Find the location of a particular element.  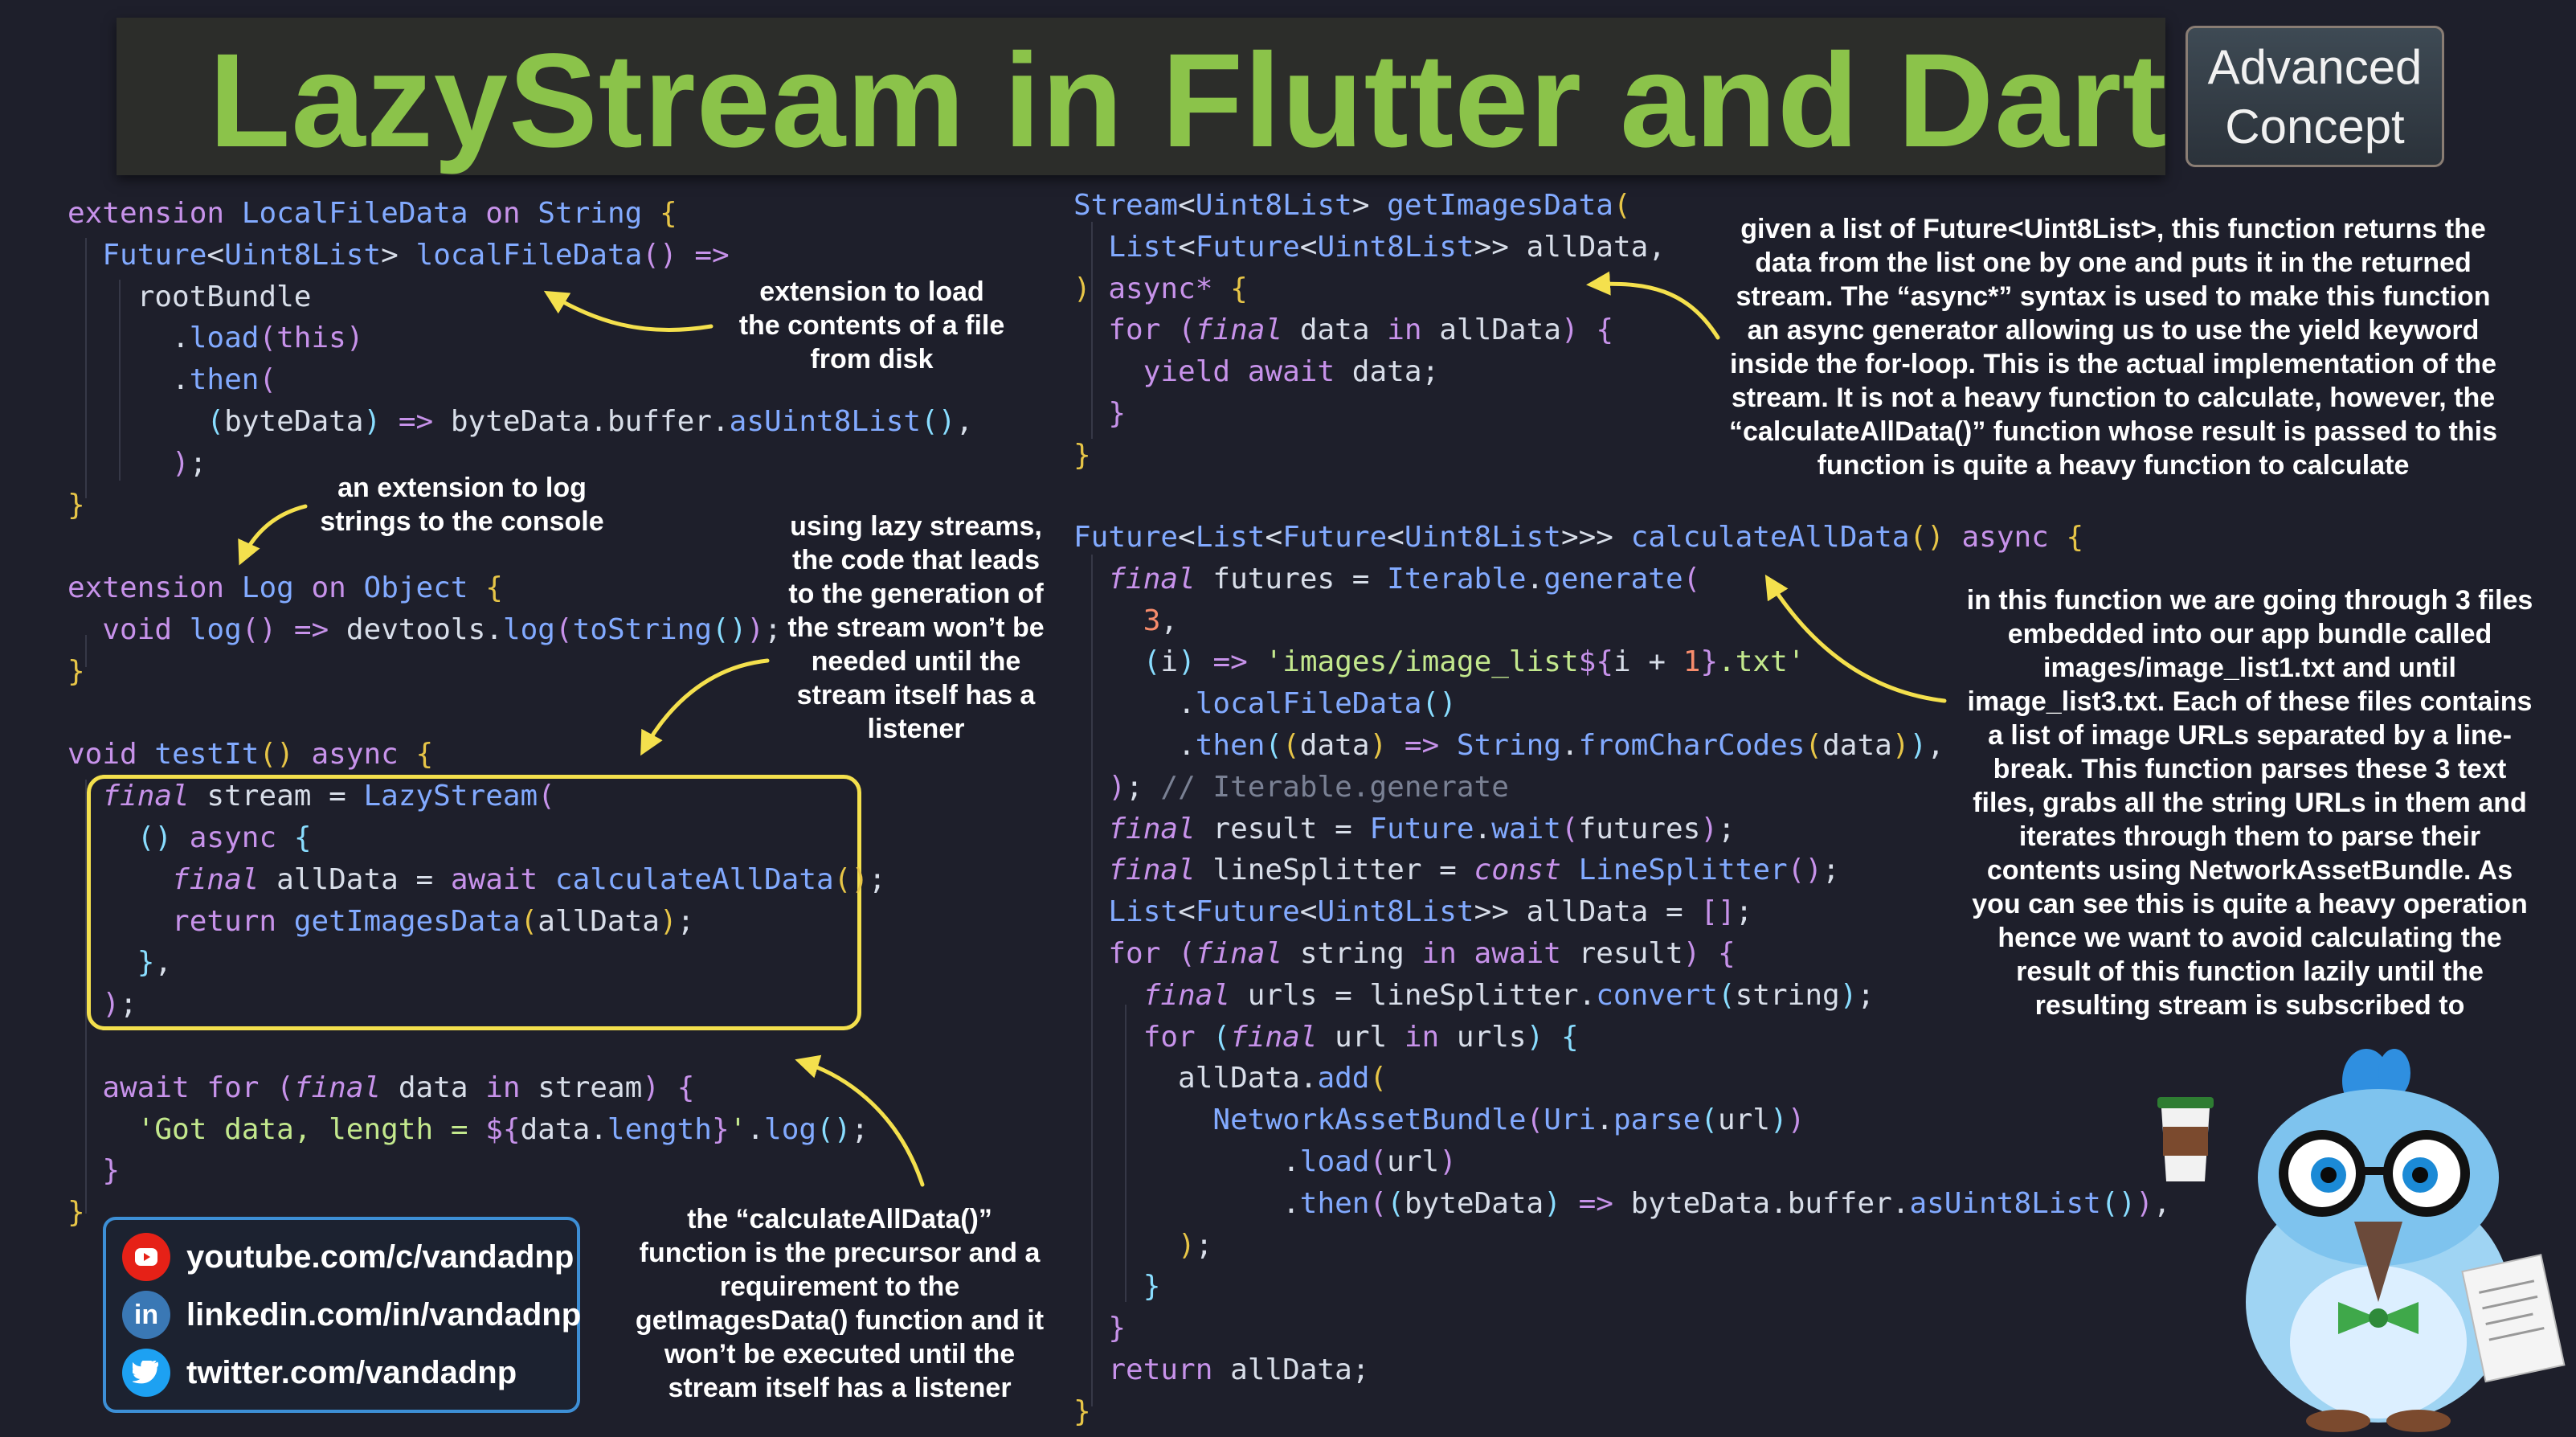

youtube-icon is located at coordinates (146, 1257).